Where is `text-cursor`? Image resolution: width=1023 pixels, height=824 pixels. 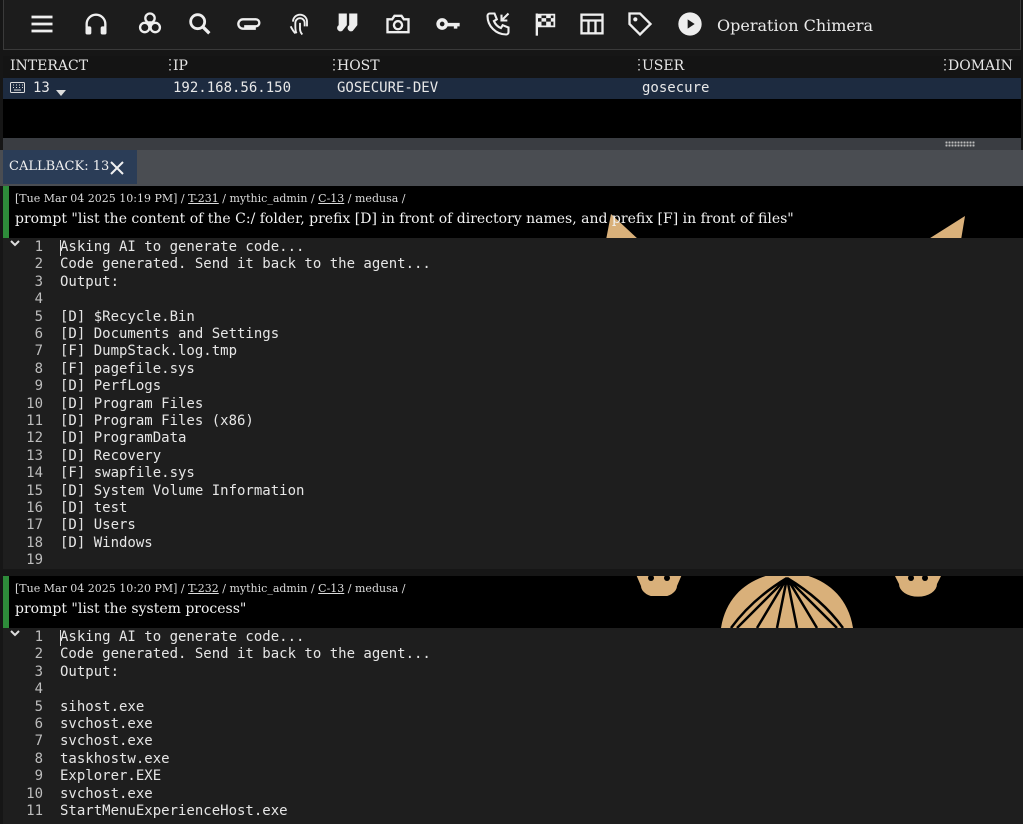
text-cursor is located at coordinates (60, 248).